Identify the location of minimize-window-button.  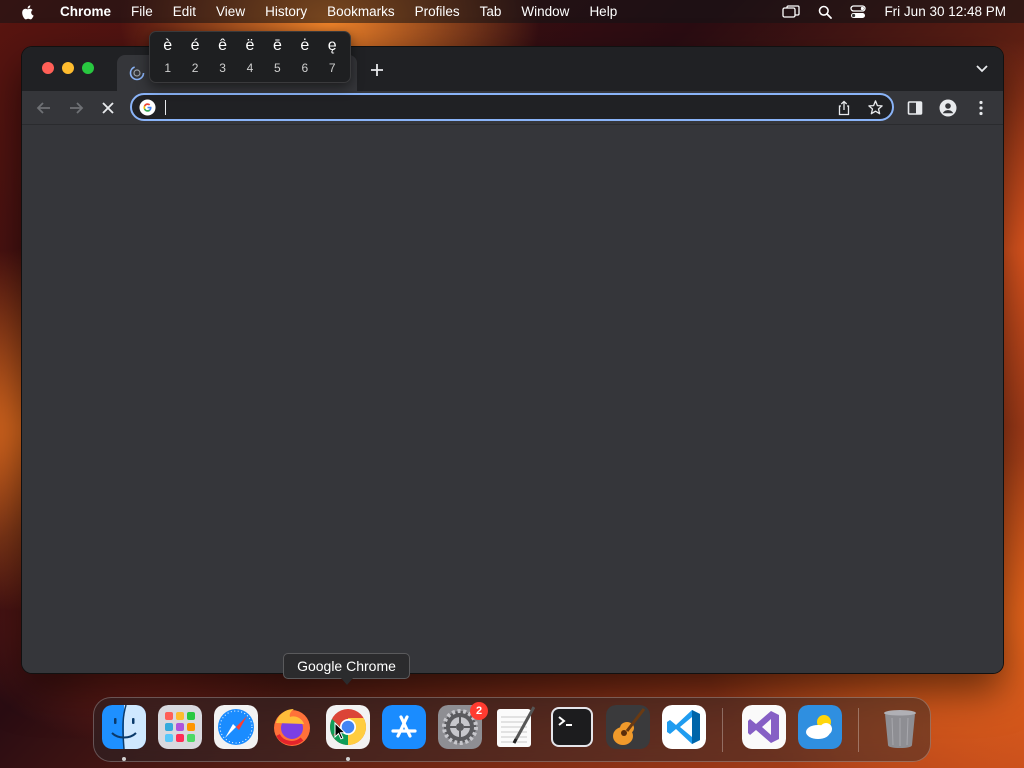
(68, 68).